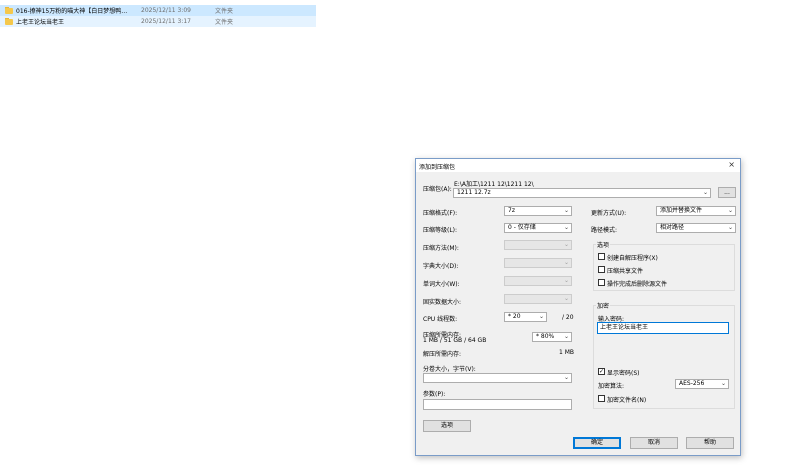 The image size is (800, 476). I want to click on show-password-label: 显示密码(S), so click(623, 373).